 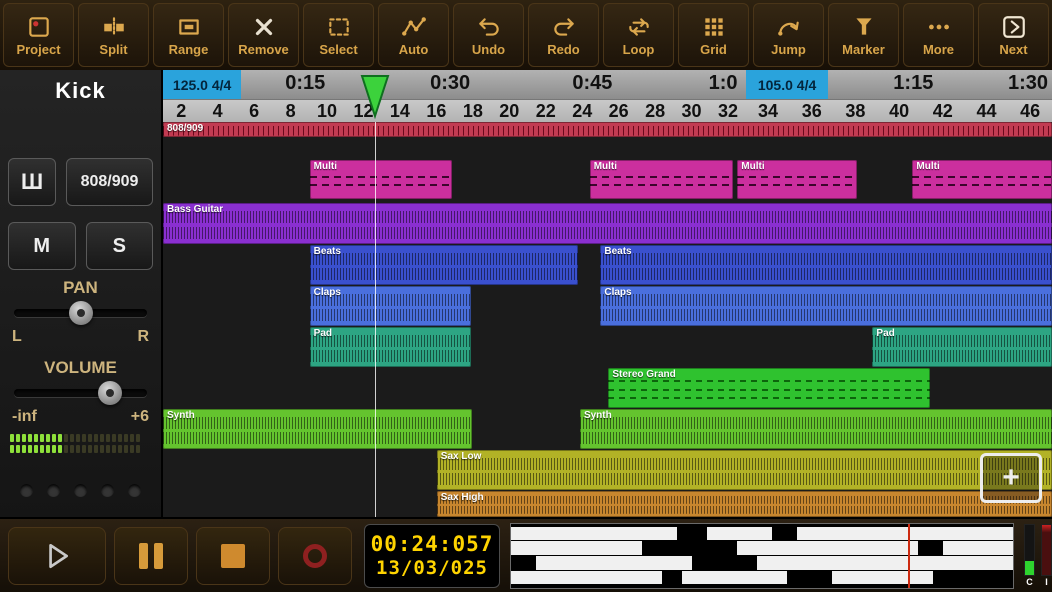 What do you see at coordinates (744, 470) in the screenshot?
I see `clip-sax-low: Sax Low` at bounding box center [744, 470].